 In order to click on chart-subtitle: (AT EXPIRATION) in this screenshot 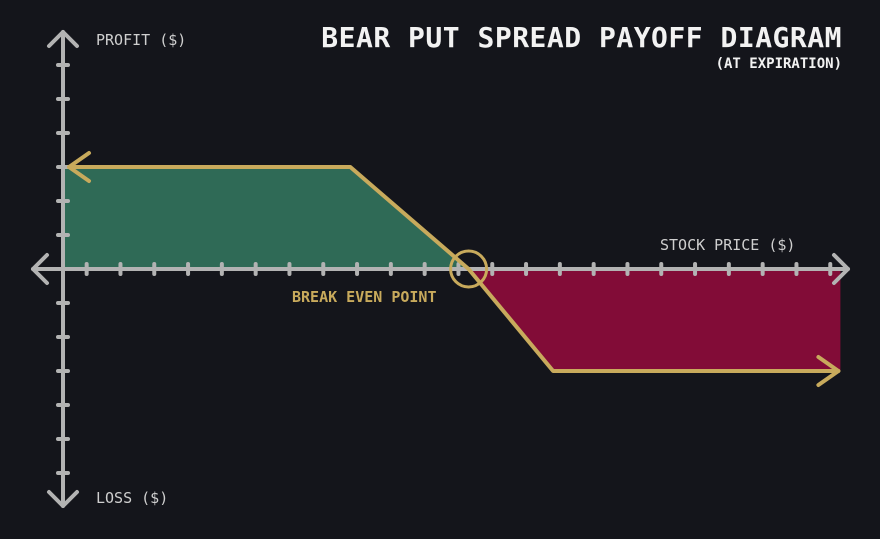, I will do `click(778, 64)`.